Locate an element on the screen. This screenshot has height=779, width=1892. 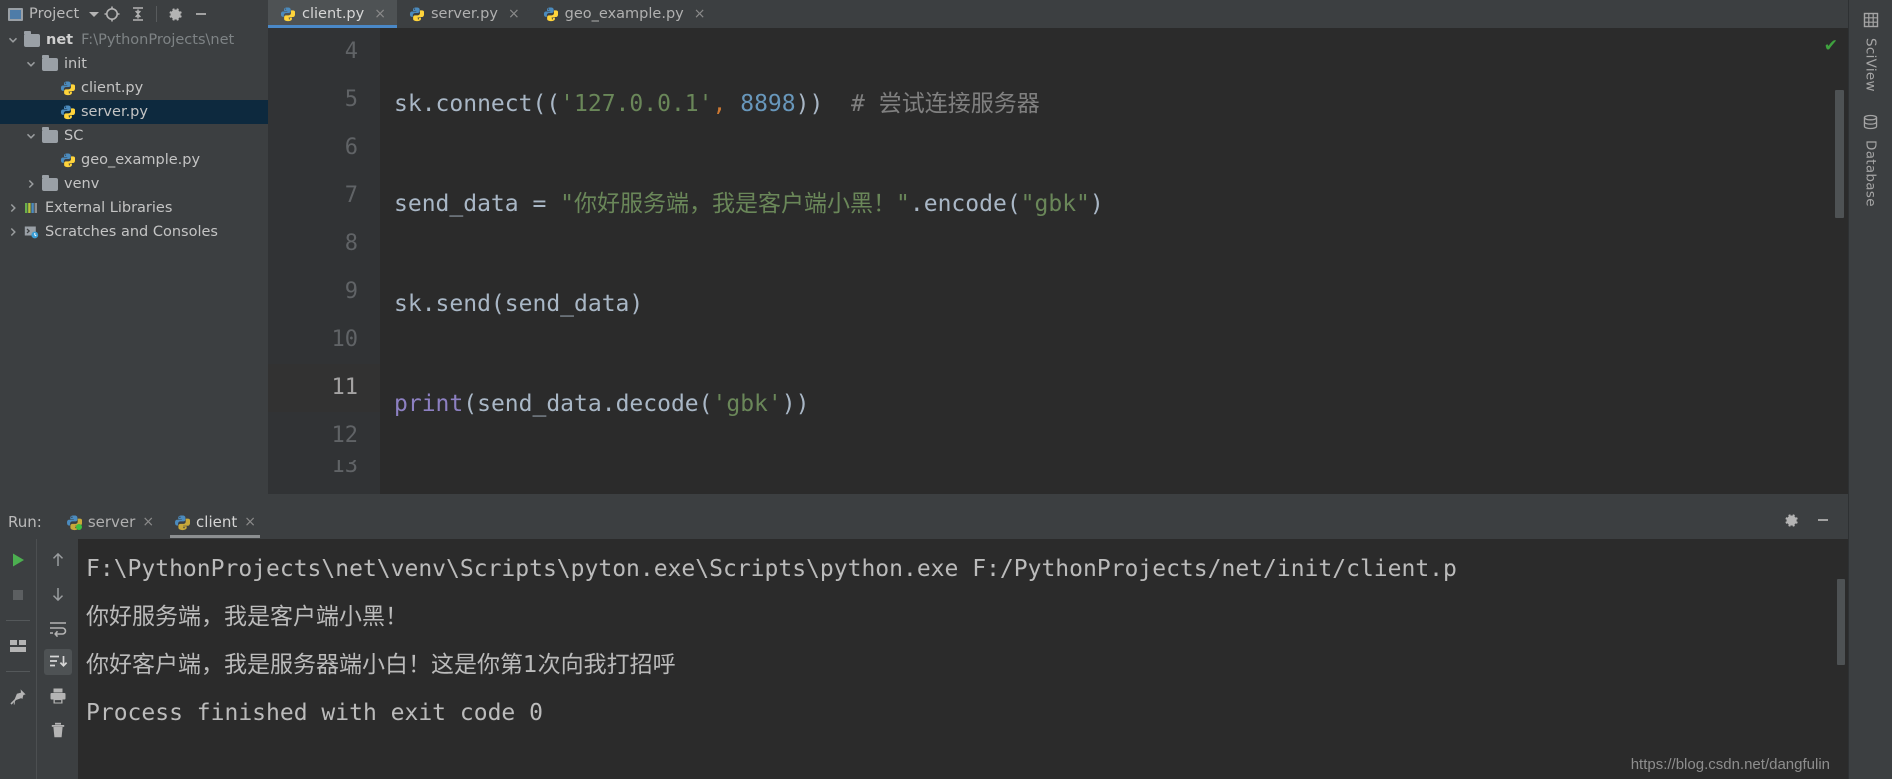
soft-wrap-icon is located at coordinates (58, 628).